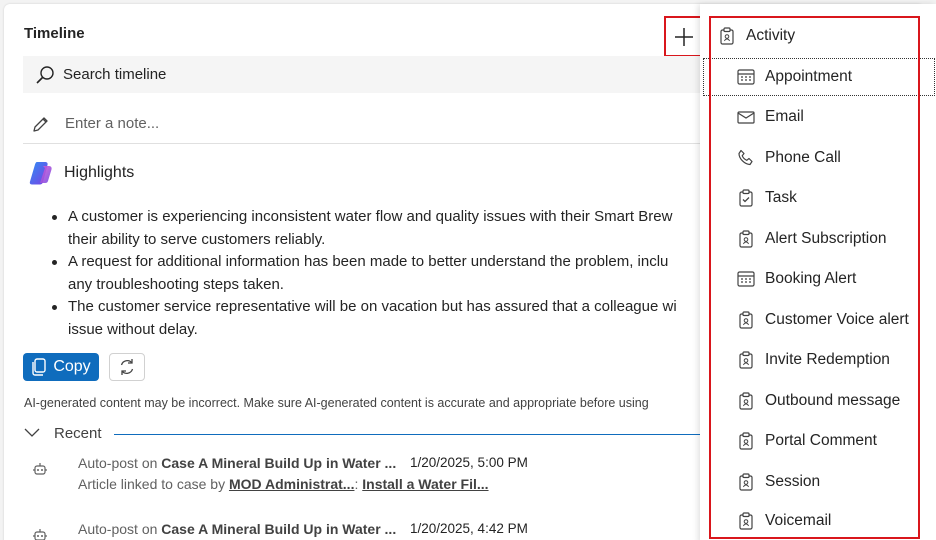 Image resolution: width=936 pixels, height=540 pixels. I want to click on plus-icon, so click(684, 36).